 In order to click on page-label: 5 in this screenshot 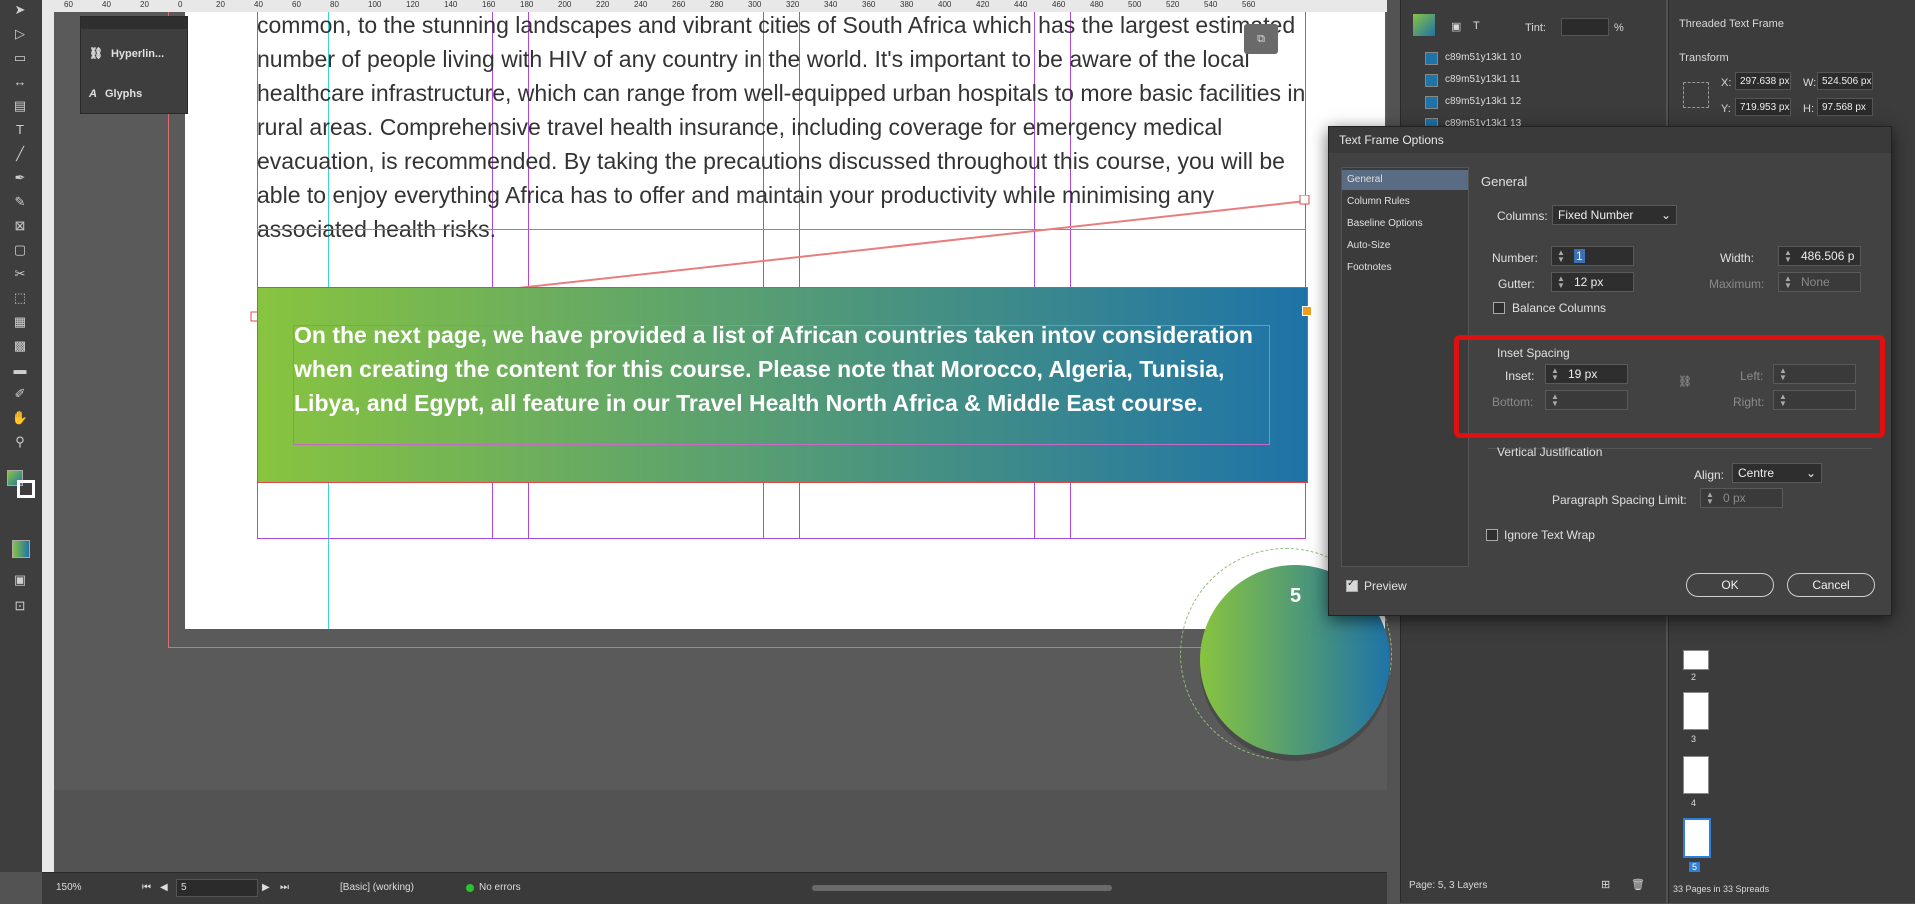, I will do `click(1695, 867)`.